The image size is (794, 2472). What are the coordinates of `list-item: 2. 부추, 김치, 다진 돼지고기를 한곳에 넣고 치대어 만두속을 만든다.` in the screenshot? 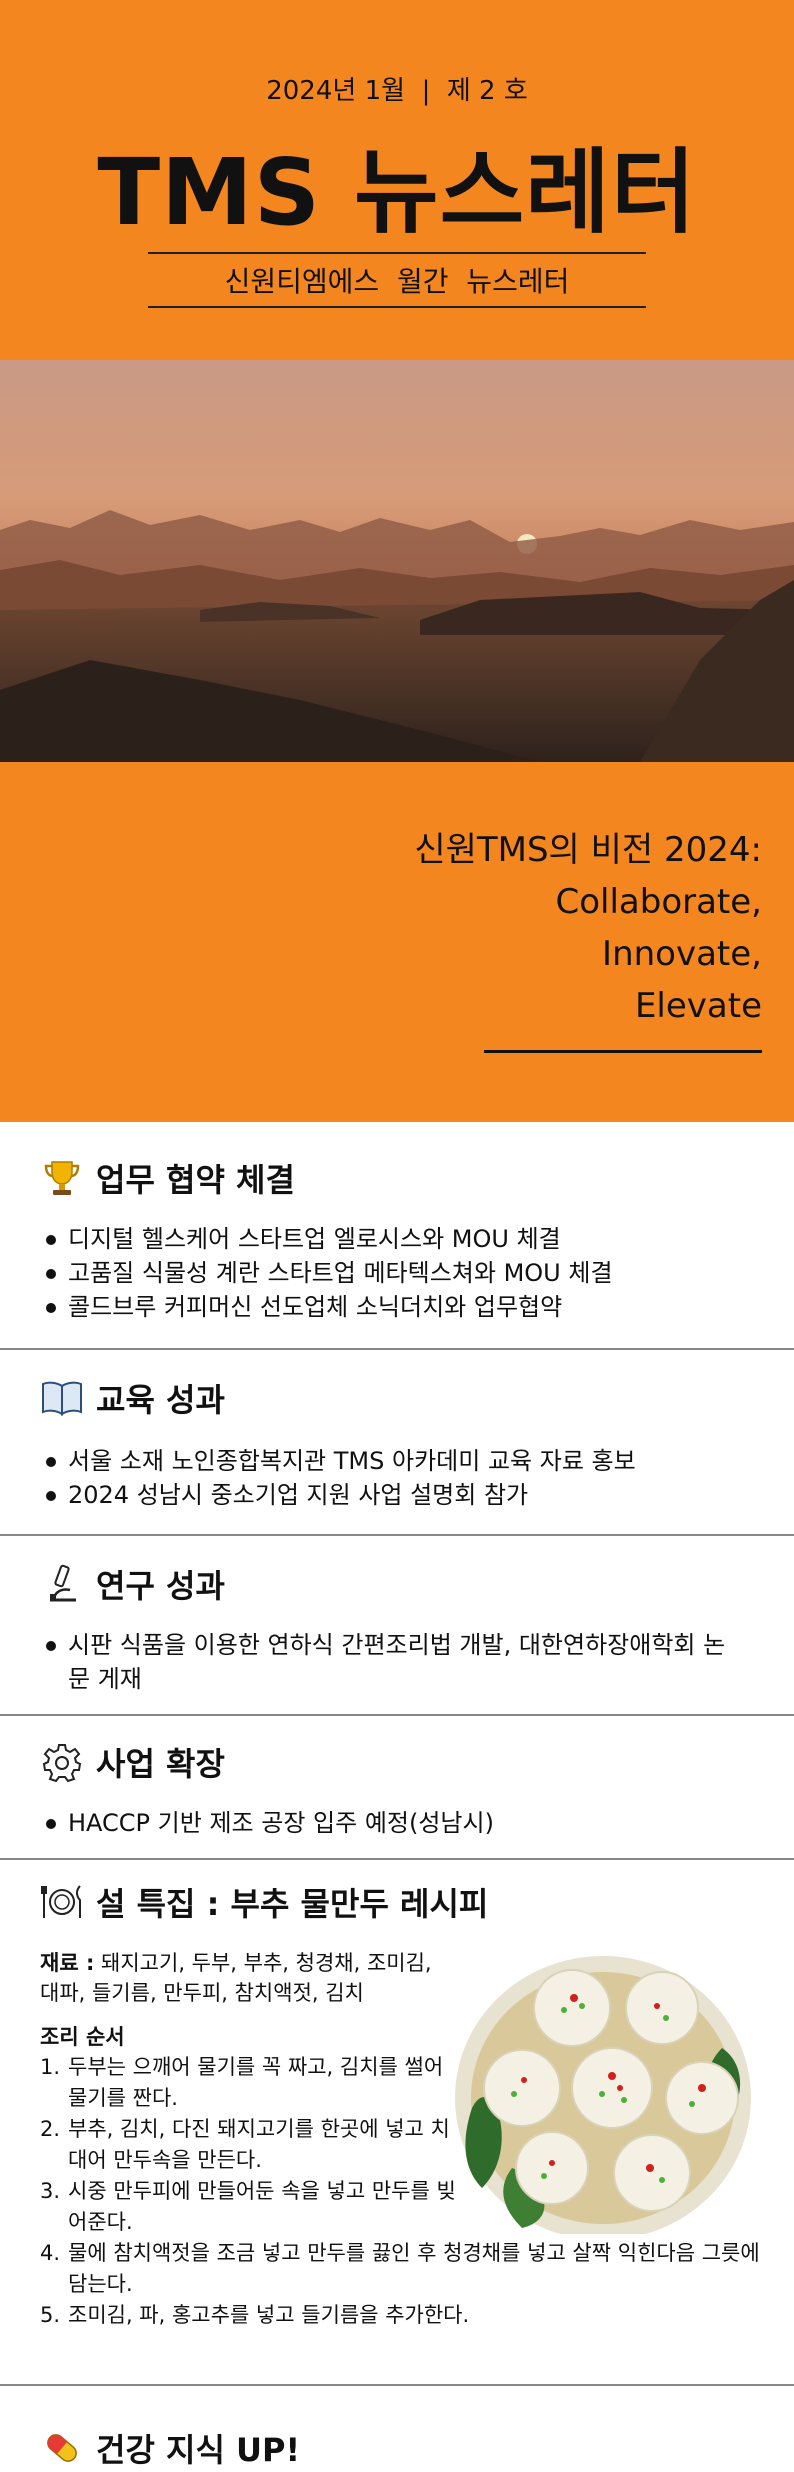 It's located at (245, 2144).